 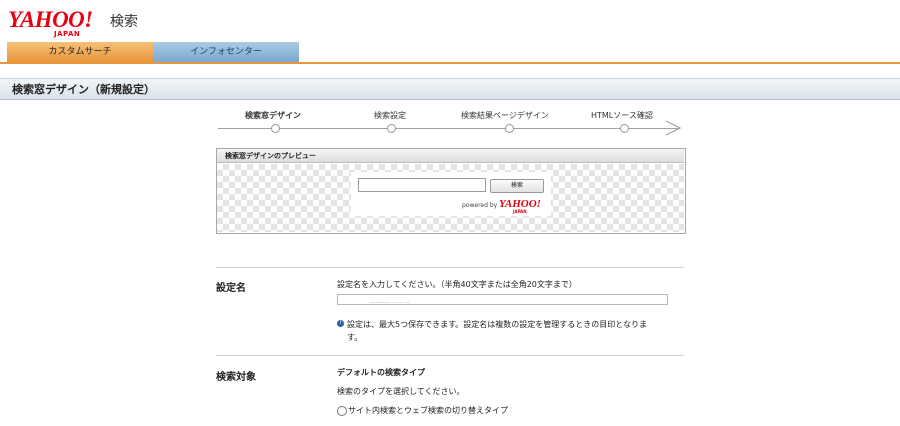 I want to click on powered-by-text: powered by, so click(x=480, y=205).